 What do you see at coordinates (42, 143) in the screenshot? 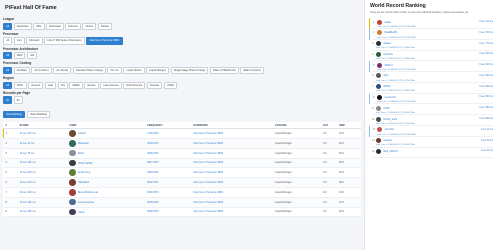
I see `score-cell: 12 sec 10 ms` at bounding box center [42, 143].